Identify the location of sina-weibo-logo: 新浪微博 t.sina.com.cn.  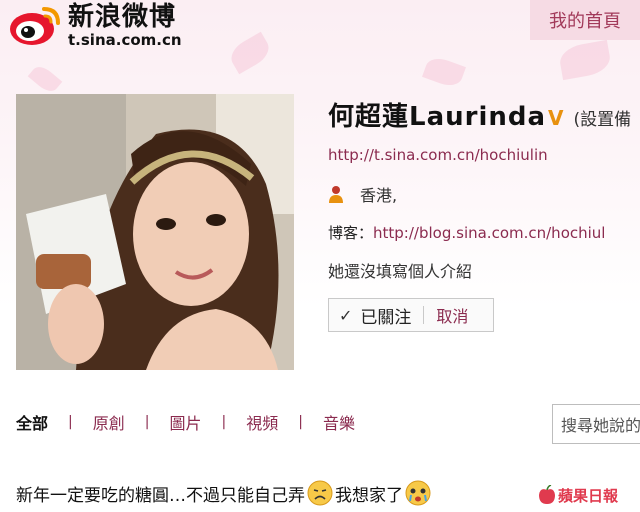
(95, 25).